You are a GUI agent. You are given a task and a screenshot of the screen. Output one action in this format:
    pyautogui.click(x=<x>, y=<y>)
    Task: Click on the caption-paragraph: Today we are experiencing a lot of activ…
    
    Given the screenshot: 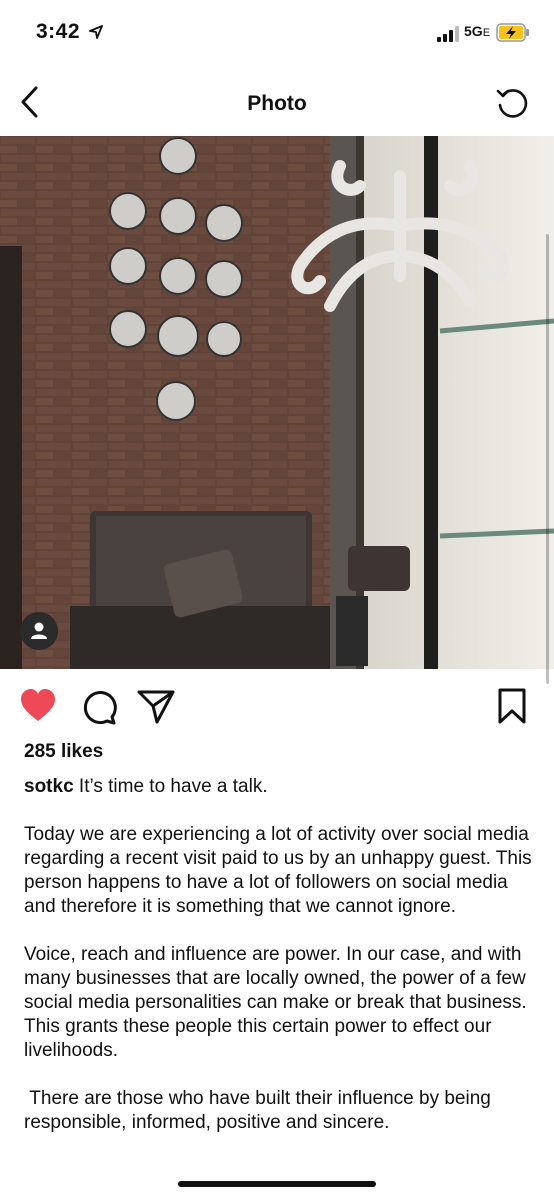 What is the action you would take?
    pyautogui.click(x=278, y=870)
    